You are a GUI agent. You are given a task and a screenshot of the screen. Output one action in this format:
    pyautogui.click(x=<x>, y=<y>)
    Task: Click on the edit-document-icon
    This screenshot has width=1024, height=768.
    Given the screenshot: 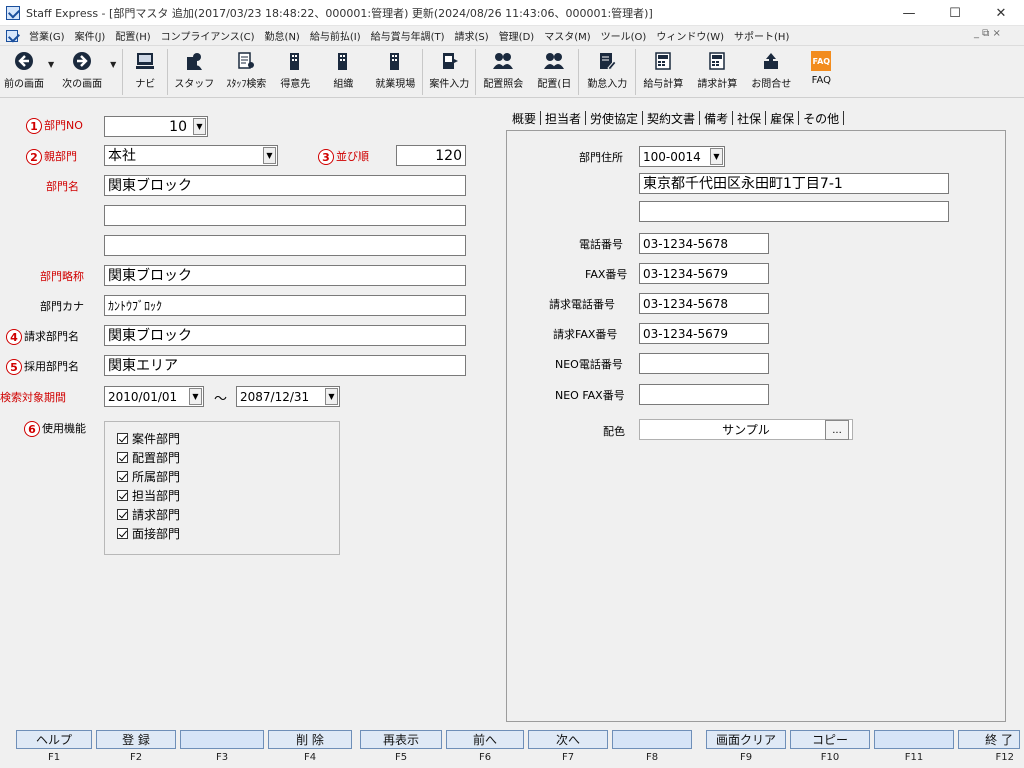 What is the action you would take?
    pyautogui.click(x=607, y=61)
    